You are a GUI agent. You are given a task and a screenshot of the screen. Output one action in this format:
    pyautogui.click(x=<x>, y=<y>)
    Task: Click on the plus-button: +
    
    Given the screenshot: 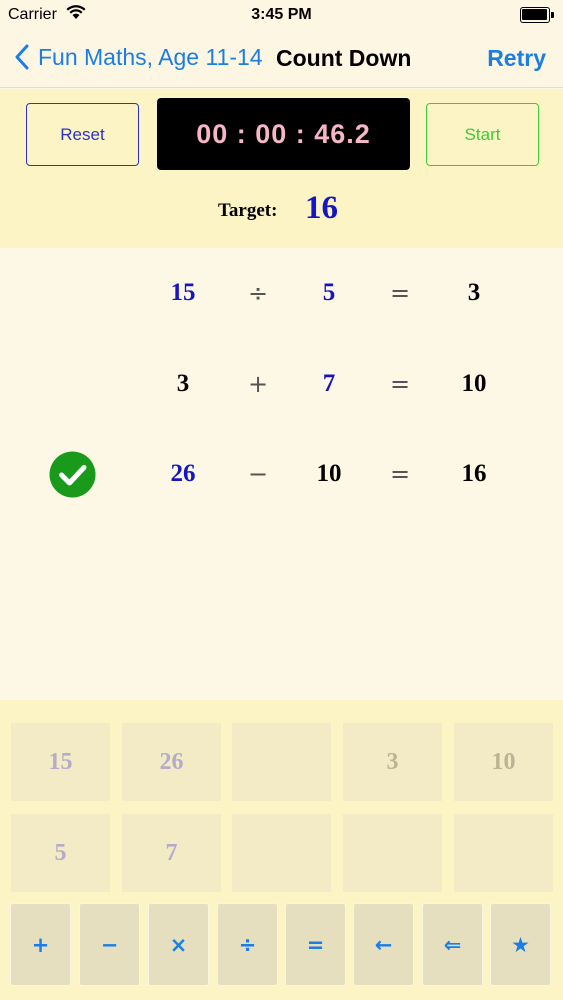 What is the action you would take?
    pyautogui.click(x=40, y=944)
    